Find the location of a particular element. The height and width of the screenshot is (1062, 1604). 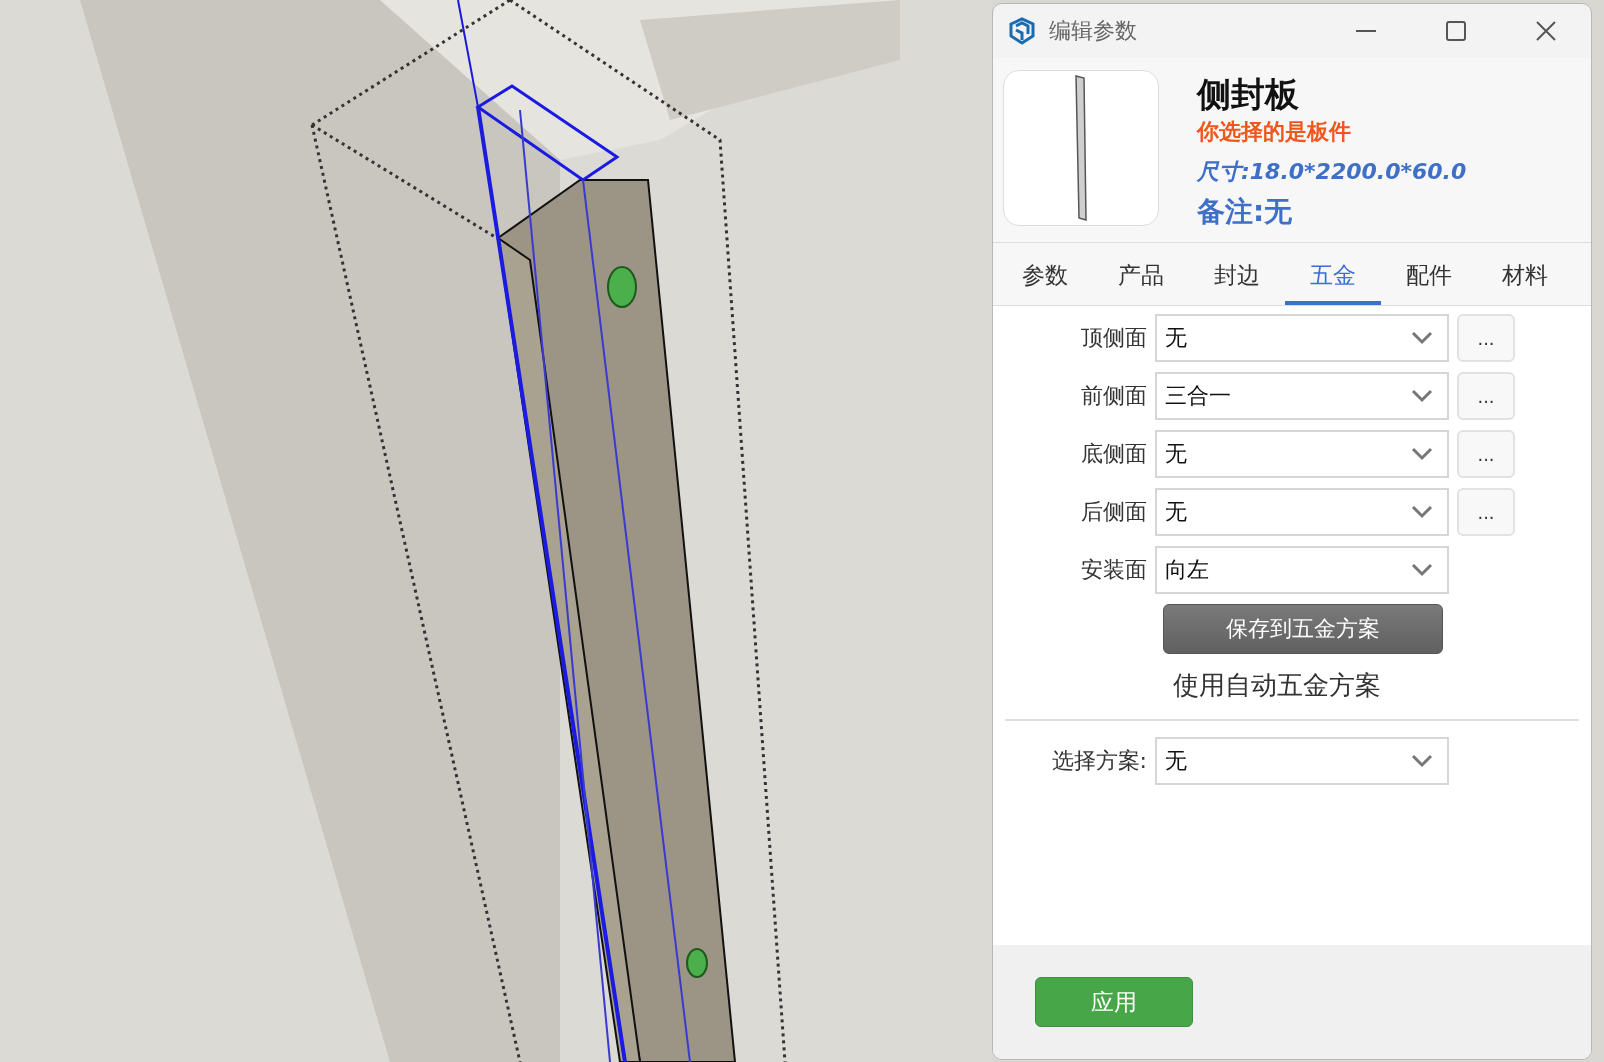

dropdown: 向左 is located at coordinates (1302, 570).